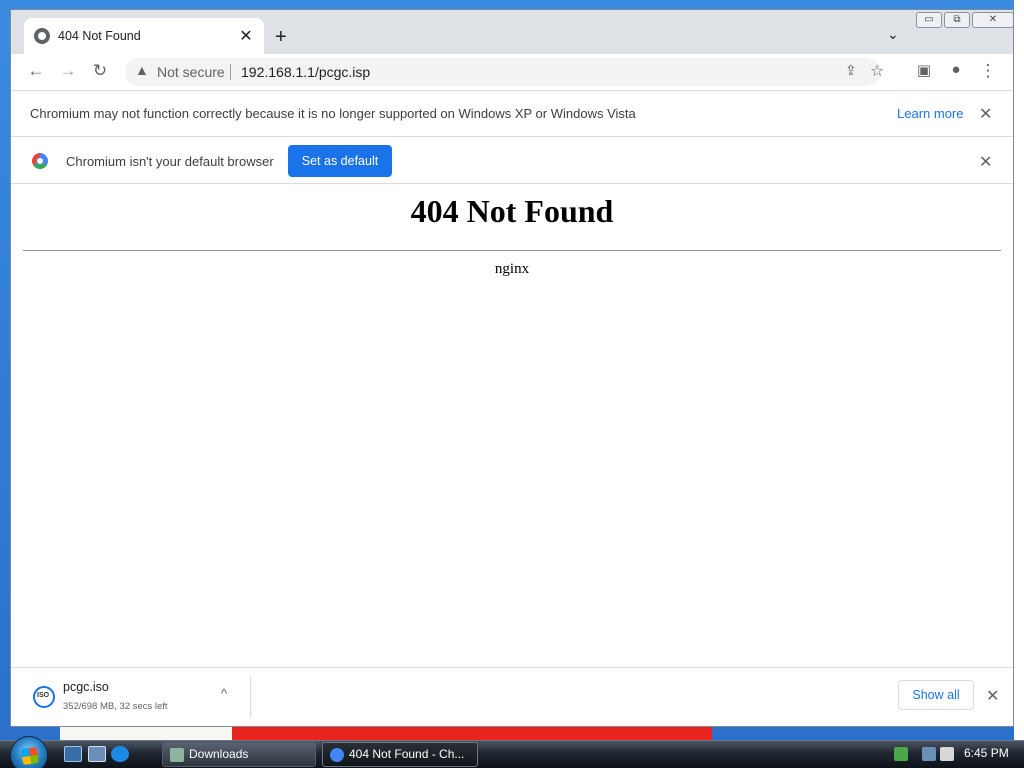 The width and height of the screenshot is (1024, 768). I want to click on new-tab-button: +, so click(281, 37).